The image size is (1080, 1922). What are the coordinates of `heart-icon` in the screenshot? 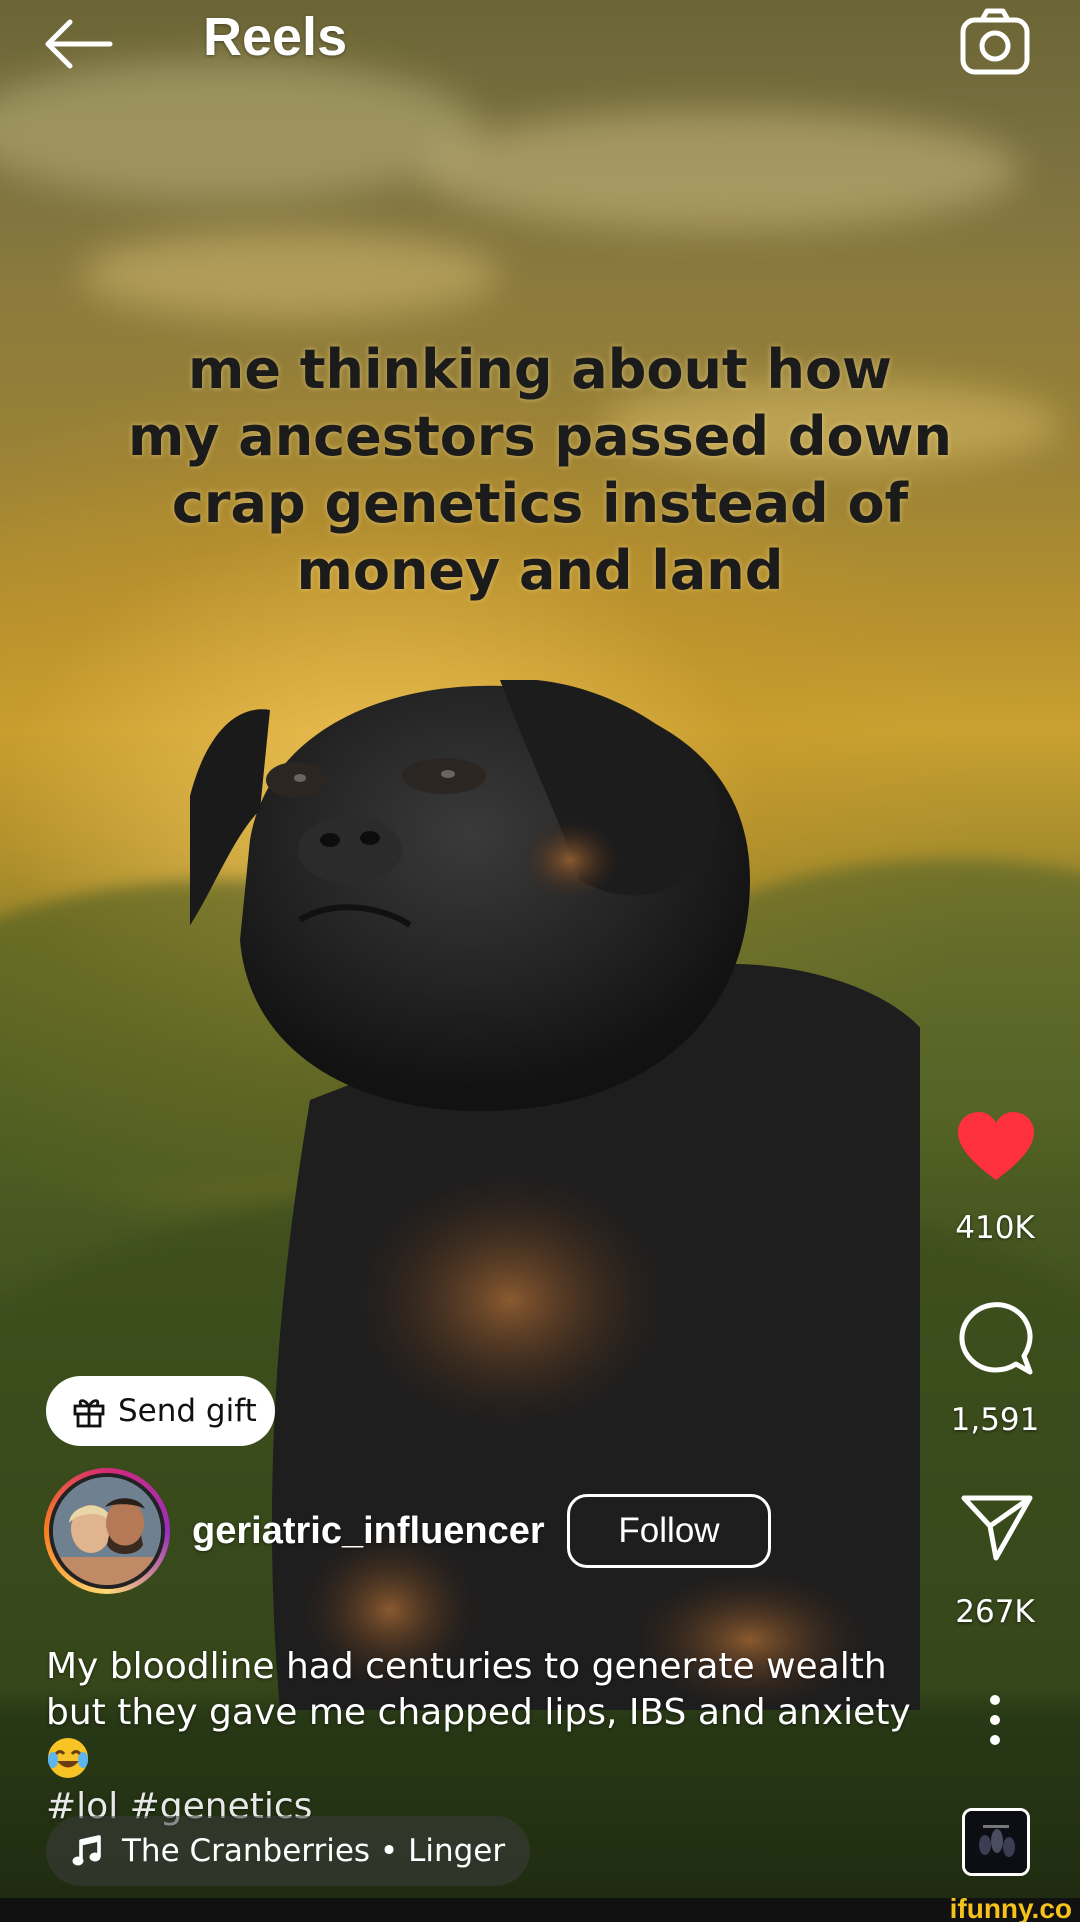 It's located at (996, 1146).